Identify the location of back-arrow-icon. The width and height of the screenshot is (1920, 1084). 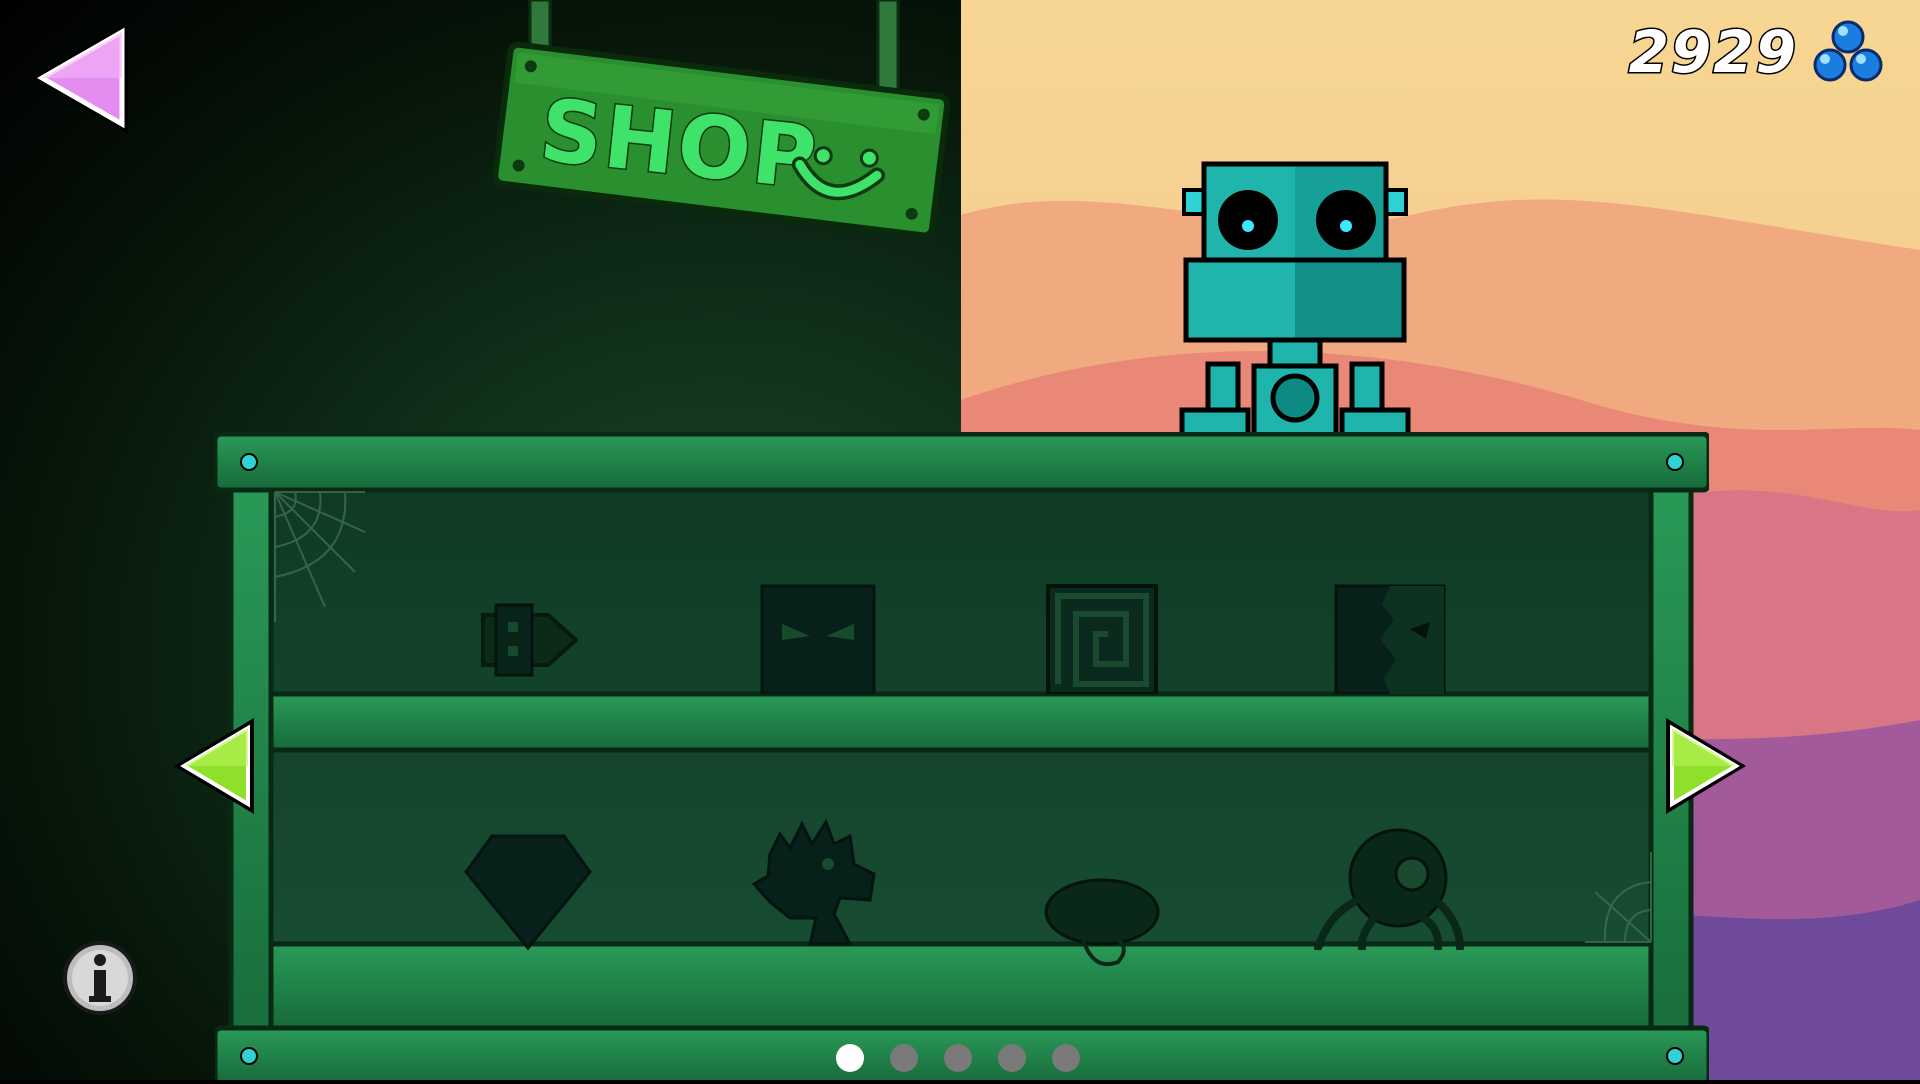
(80, 78).